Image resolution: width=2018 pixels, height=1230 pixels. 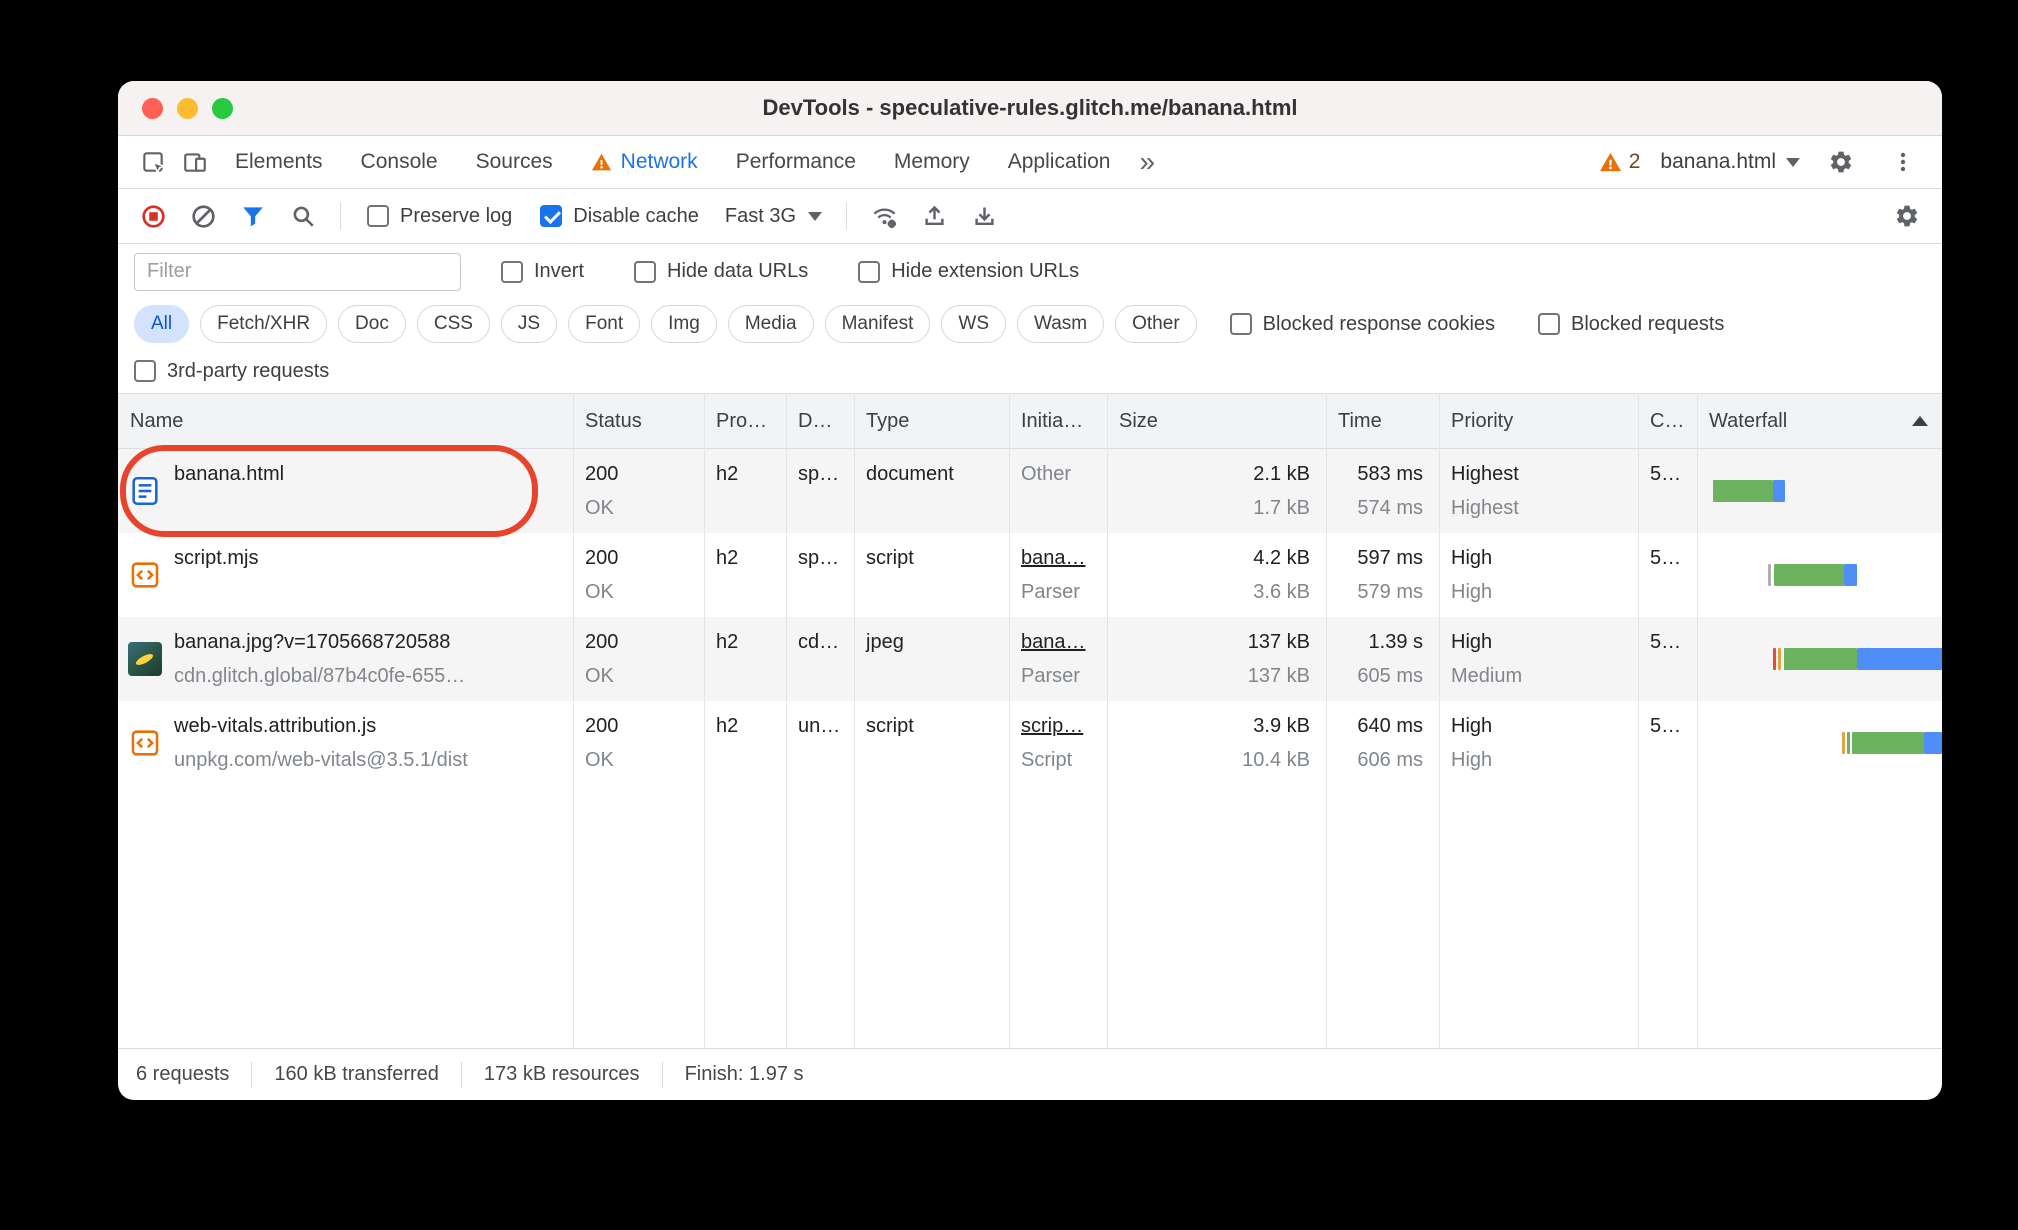 What do you see at coordinates (551, 216) in the screenshot?
I see `checkbox-checked` at bounding box center [551, 216].